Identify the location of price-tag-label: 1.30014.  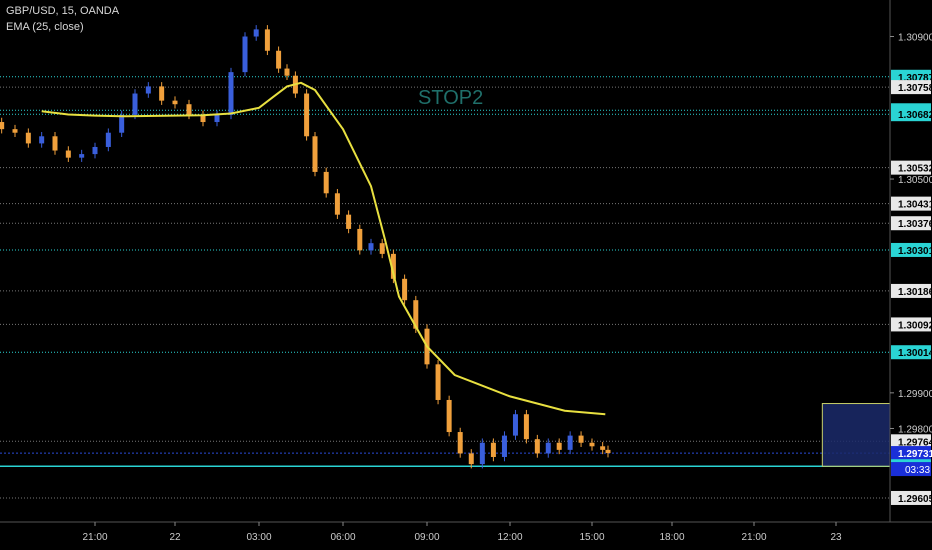
(915, 353).